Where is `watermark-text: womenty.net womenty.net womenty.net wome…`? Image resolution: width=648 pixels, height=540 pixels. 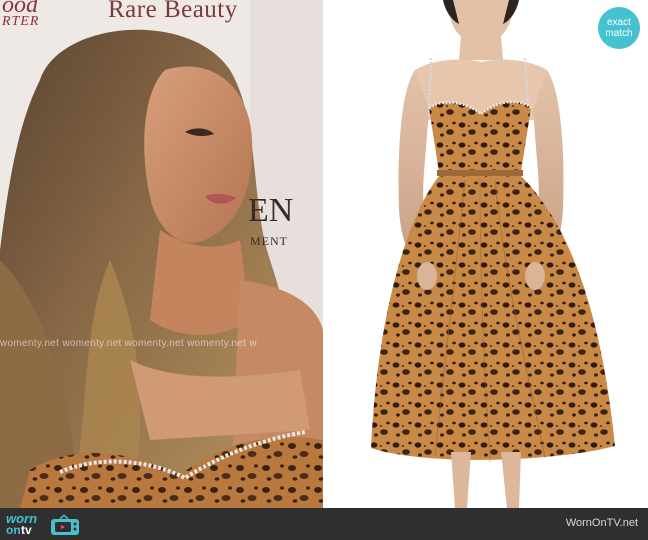
watermark-text: womenty.net womenty.net womenty.net wome… is located at coordinates (128, 343).